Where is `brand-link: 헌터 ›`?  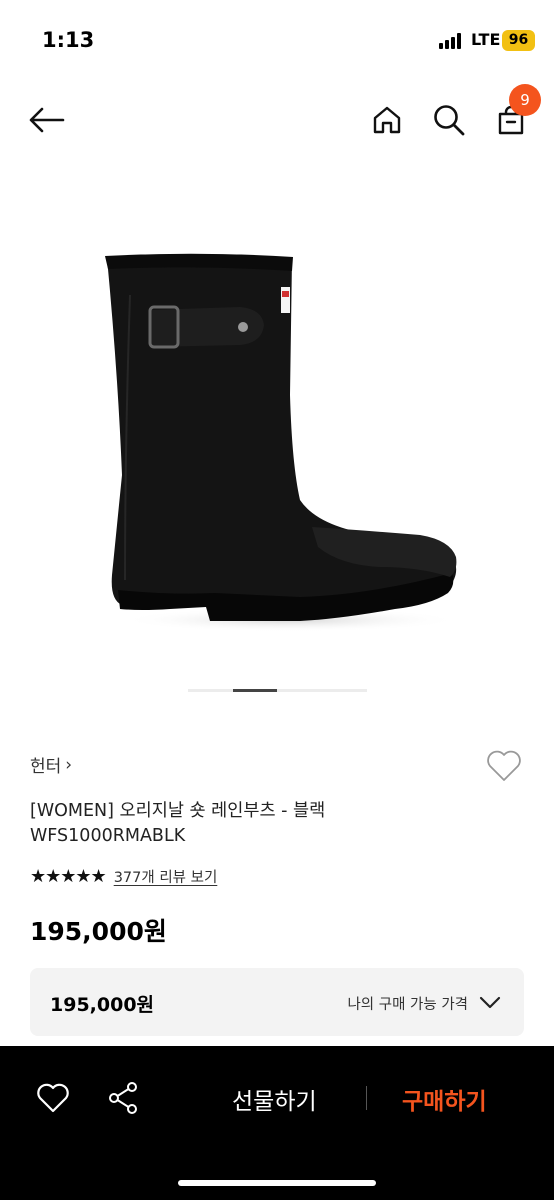 brand-link: 헌터 › is located at coordinates (51, 765).